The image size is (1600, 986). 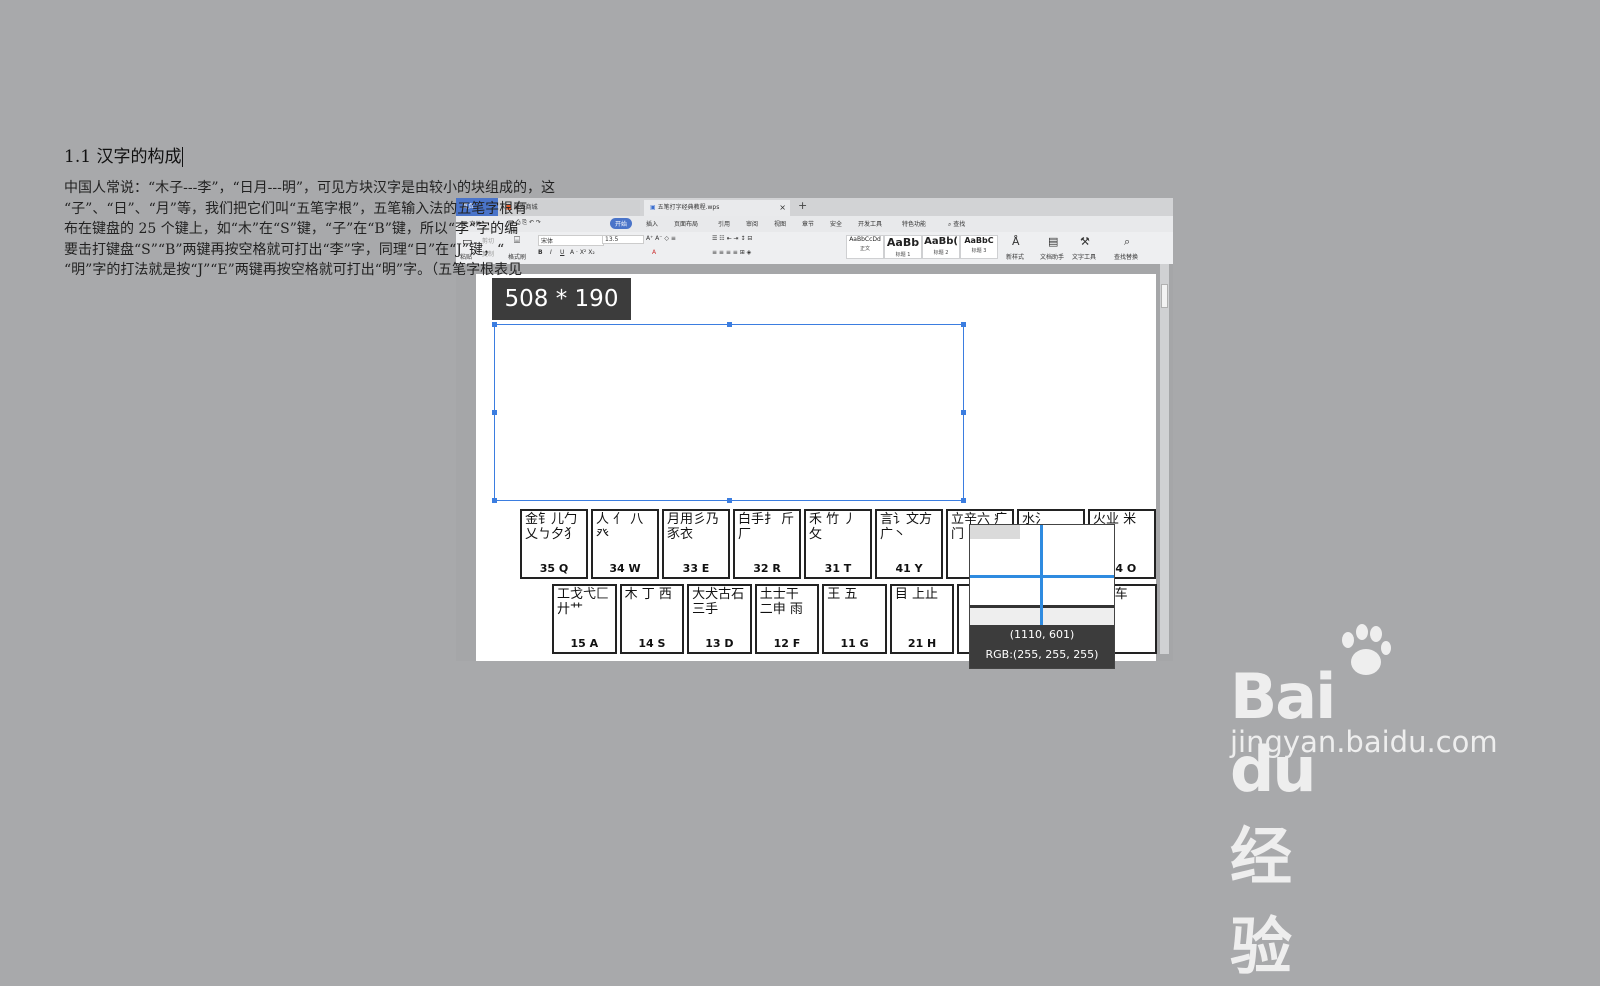 What do you see at coordinates (781, 602) in the screenshot?
I see `key-radicals: 土士干 二申 雨` at bounding box center [781, 602].